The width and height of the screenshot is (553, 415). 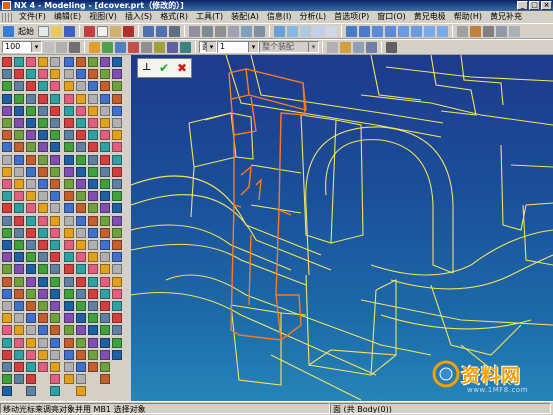 I want to click on view-front-icon, so click(x=390, y=31).